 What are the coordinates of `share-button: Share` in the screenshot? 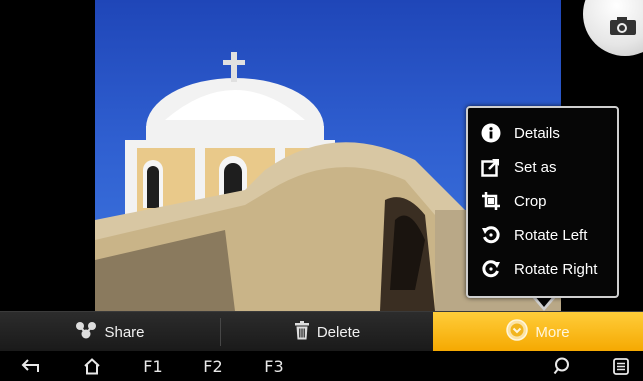 It's located at (110, 332).